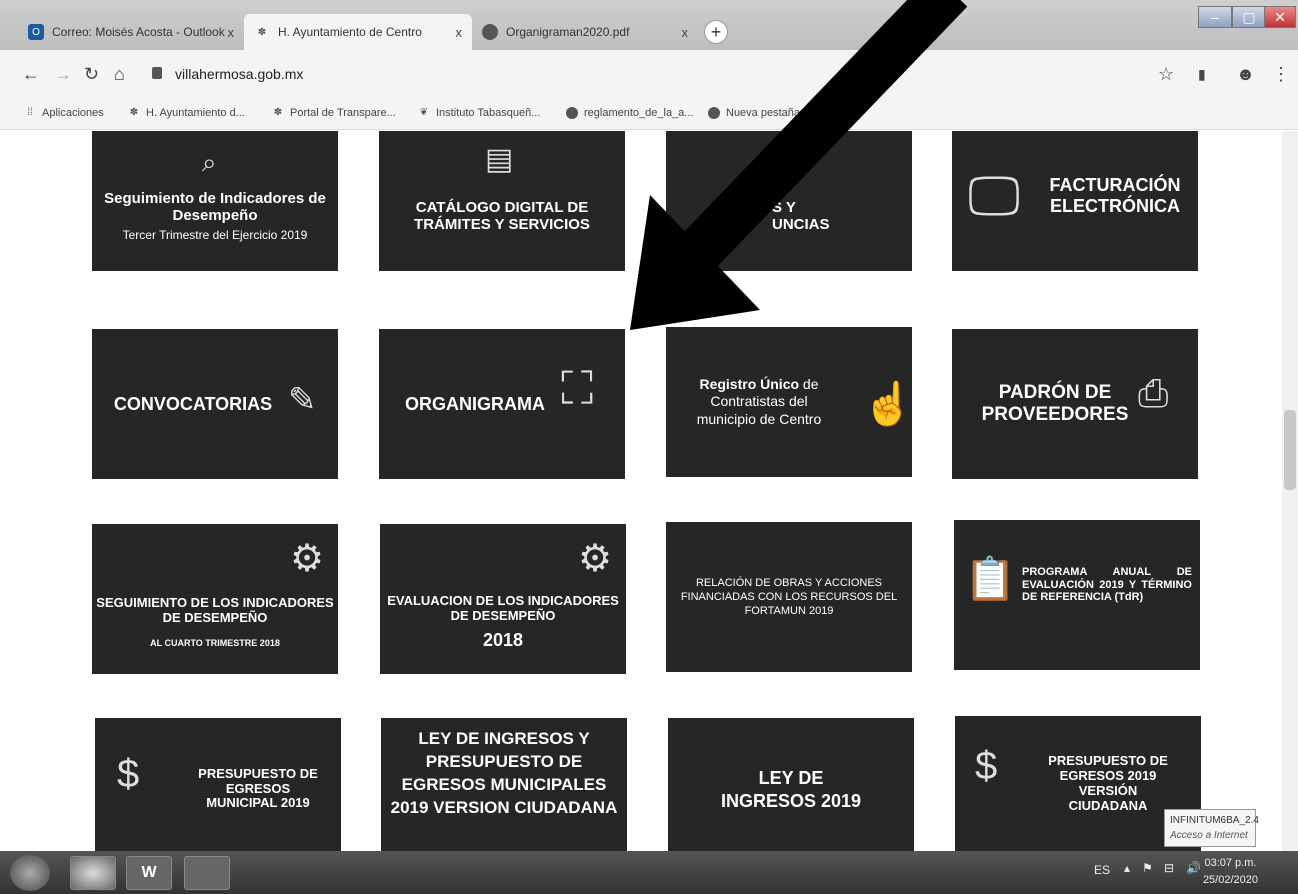  What do you see at coordinates (791, 784) in the screenshot?
I see `tile-ley-ingresos-2019: LEY DE INGRESOS 2019` at bounding box center [791, 784].